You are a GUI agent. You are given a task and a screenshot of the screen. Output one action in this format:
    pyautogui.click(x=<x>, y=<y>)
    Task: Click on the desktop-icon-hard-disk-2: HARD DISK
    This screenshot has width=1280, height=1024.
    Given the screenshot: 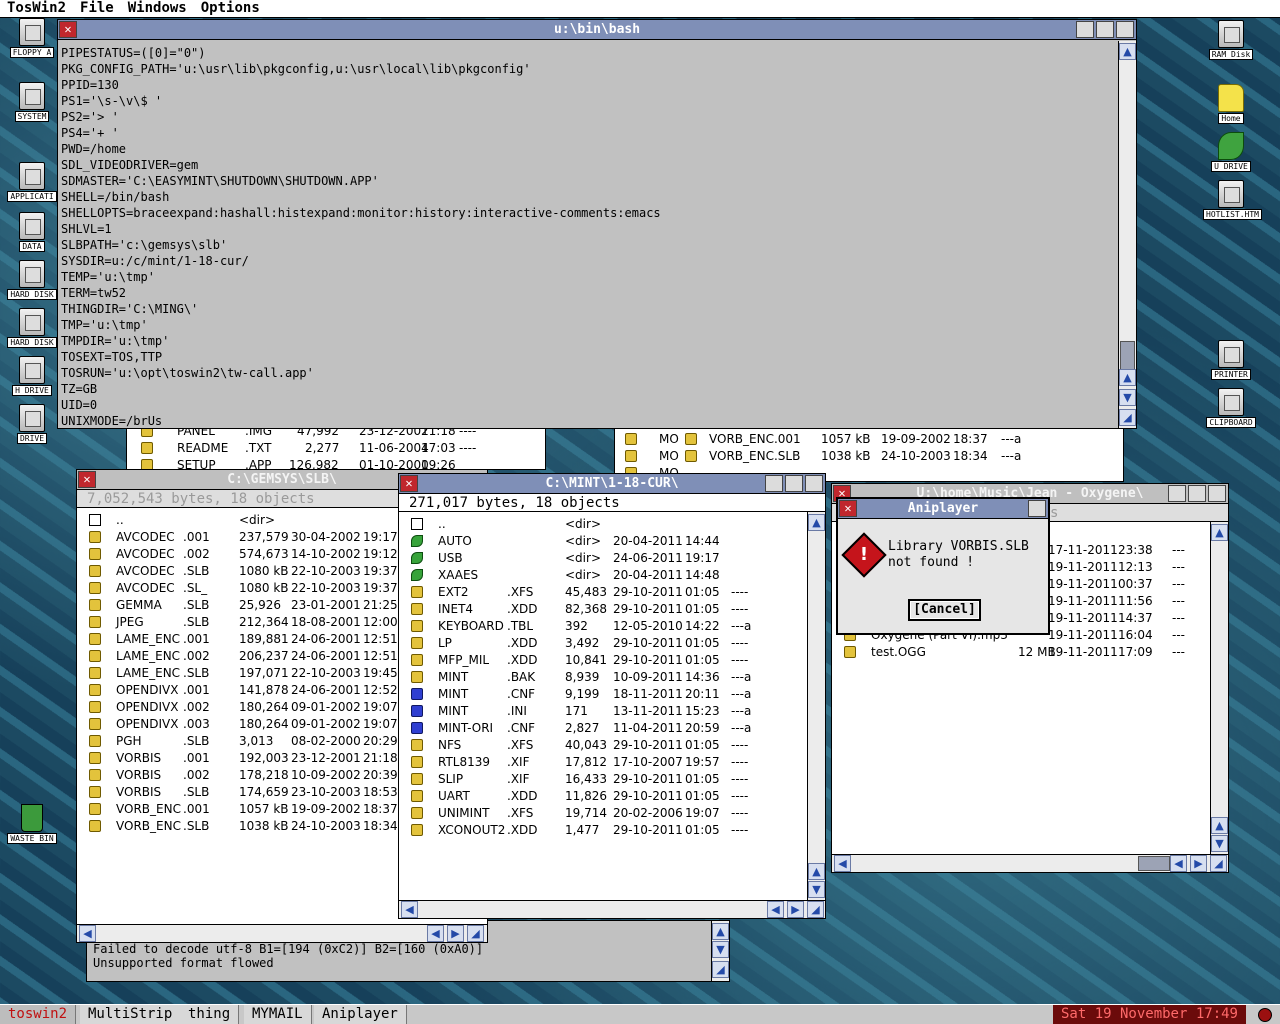 What is the action you would take?
    pyautogui.click(x=32, y=328)
    